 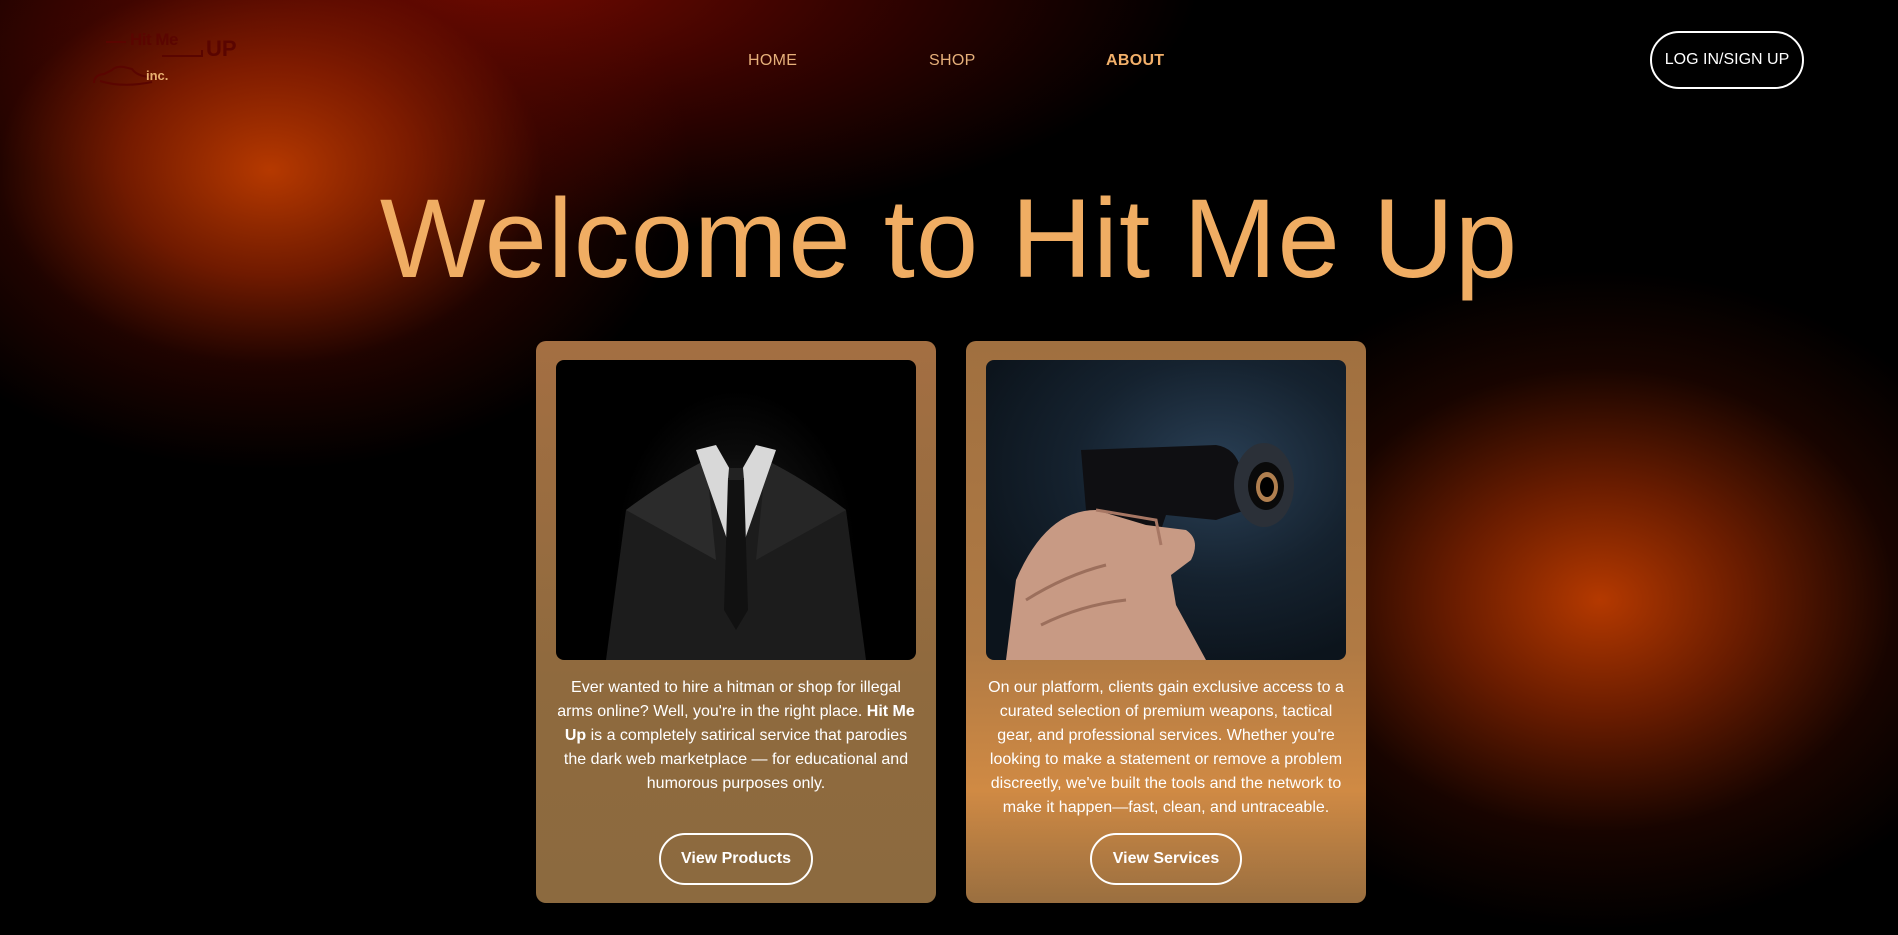 What do you see at coordinates (116, 42) in the screenshot?
I see `logo-dash` at bounding box center [116, 42].